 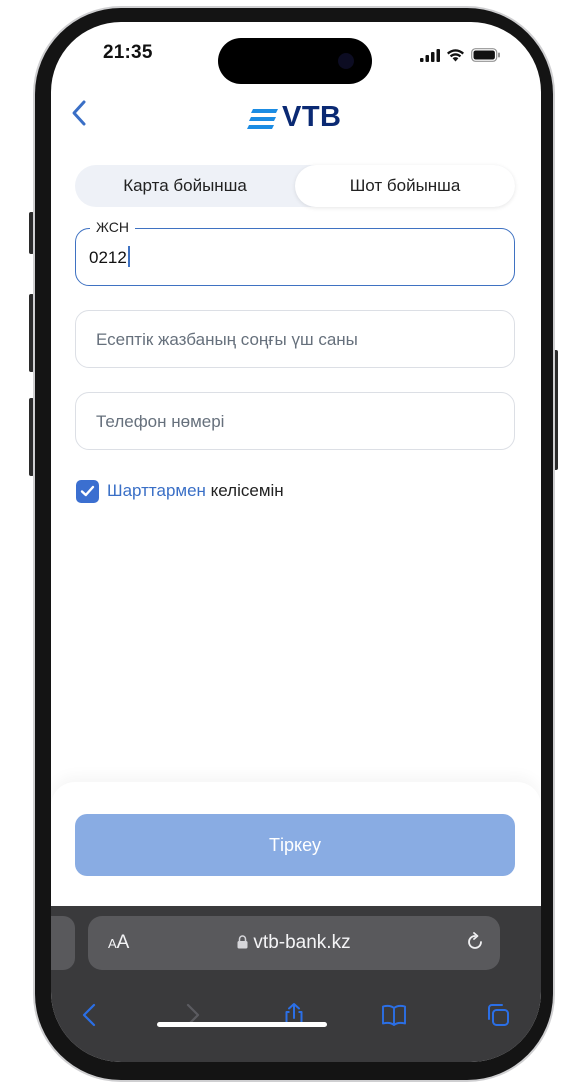 I want to click on vtb-logo: VTB, so click(x=294, y=112).